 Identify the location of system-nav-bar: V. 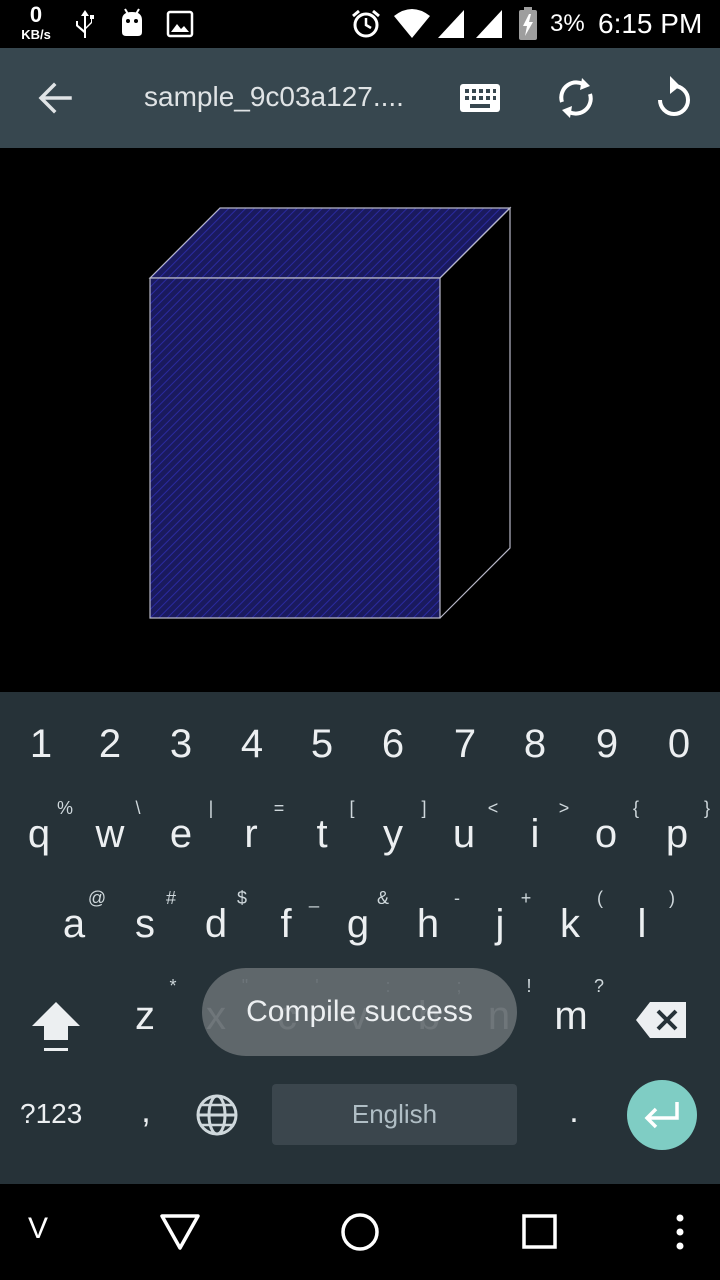
(360, 1232).